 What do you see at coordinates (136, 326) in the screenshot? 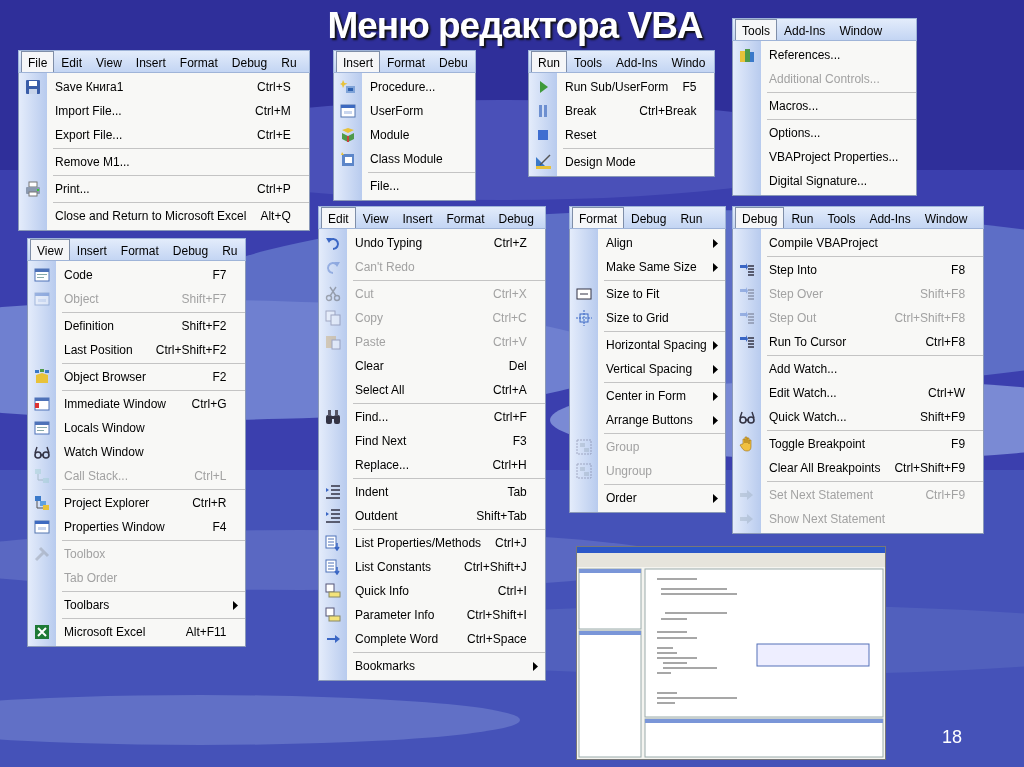
I see `menu-item: Definition Shift+F2` at bounding box center [136, 326].